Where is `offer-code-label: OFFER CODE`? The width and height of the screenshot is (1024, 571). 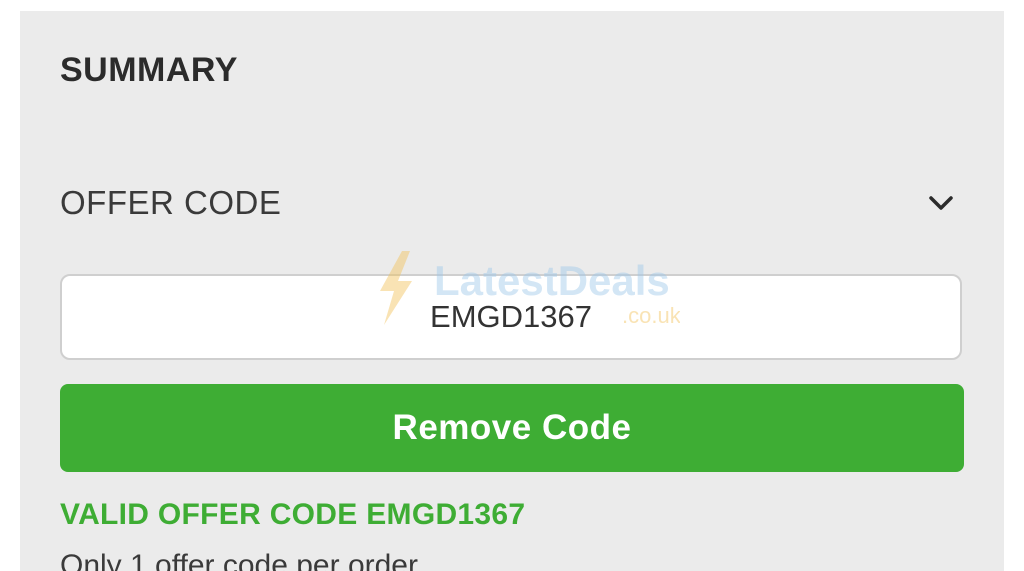 offer-code-label: OFFER CODE is located at coordinates (171, 202).